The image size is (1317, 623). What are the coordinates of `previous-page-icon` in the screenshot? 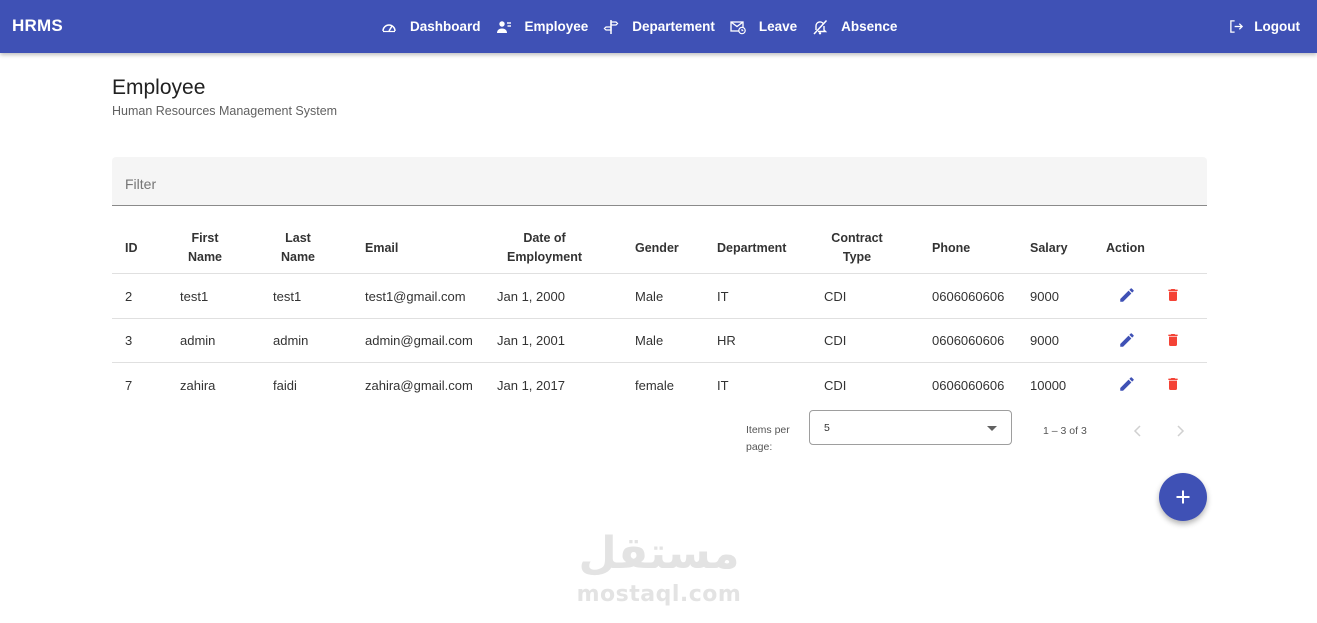 It's located at (1138, 431).